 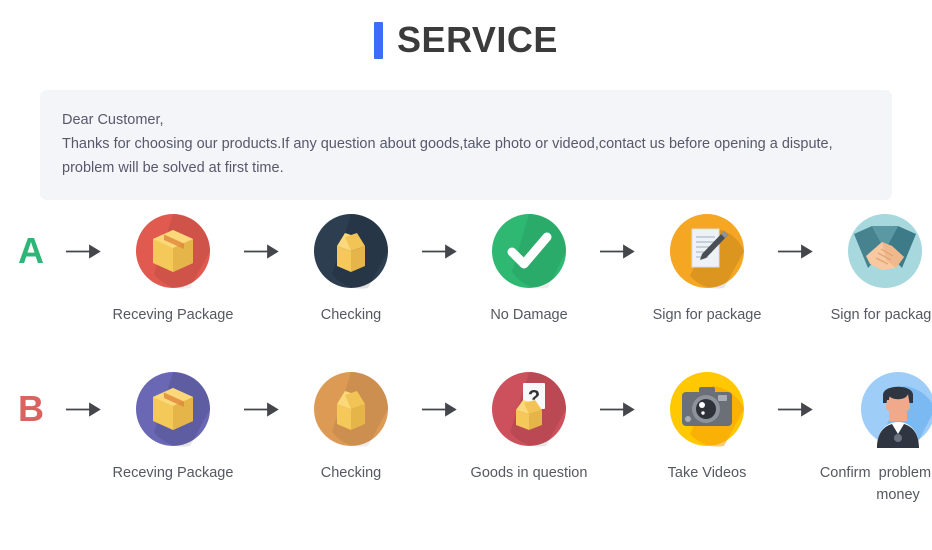 What do you see at coordinates (895, 409) in the screenshot?
I see `person-avatar-icon` at bounding box center [895, 409].